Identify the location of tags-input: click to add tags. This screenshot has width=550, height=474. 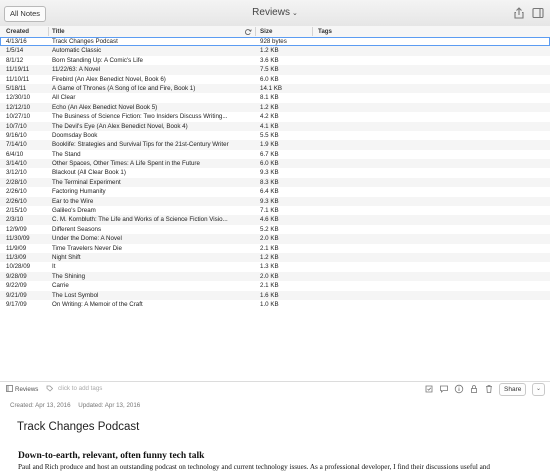
(80, 388).